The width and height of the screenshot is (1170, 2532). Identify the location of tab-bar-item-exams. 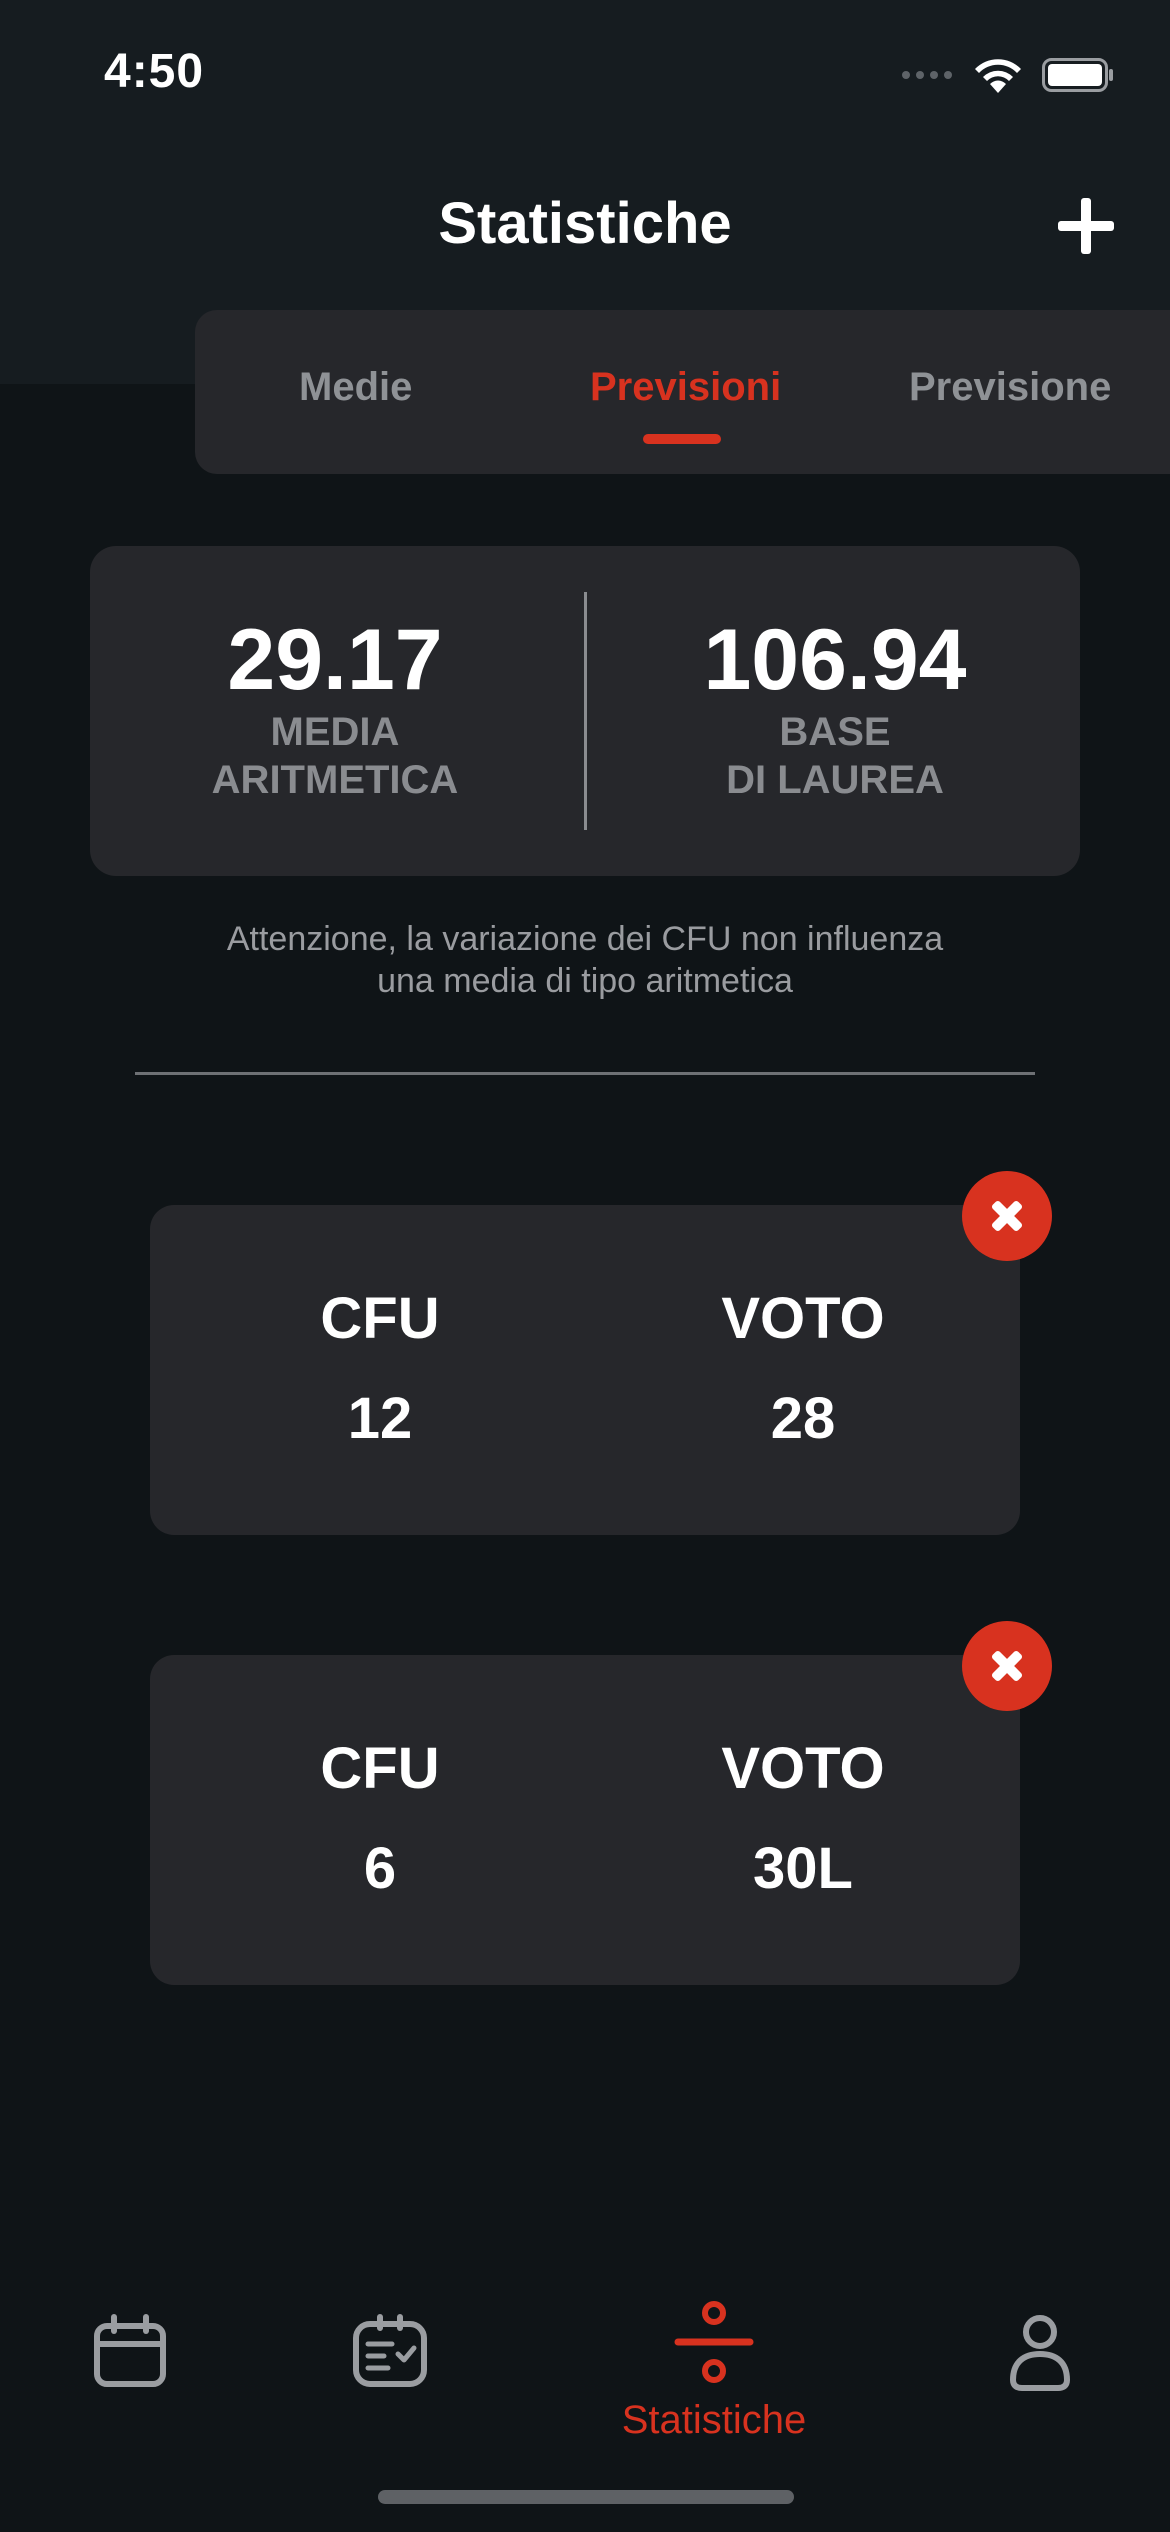
(390, 2352).